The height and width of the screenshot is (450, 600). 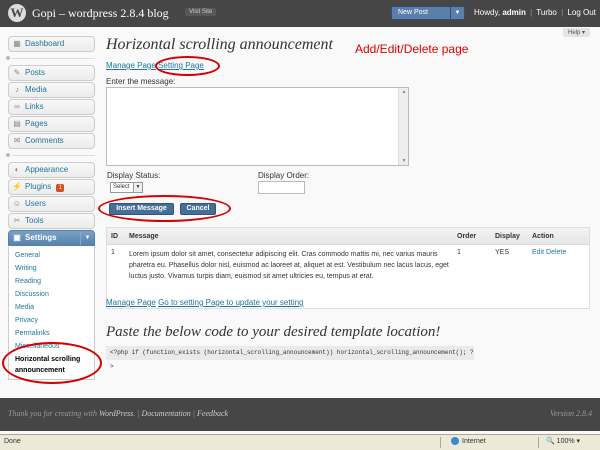 I want to click on menu-label: Dashboard, so click(x=45, y=43).